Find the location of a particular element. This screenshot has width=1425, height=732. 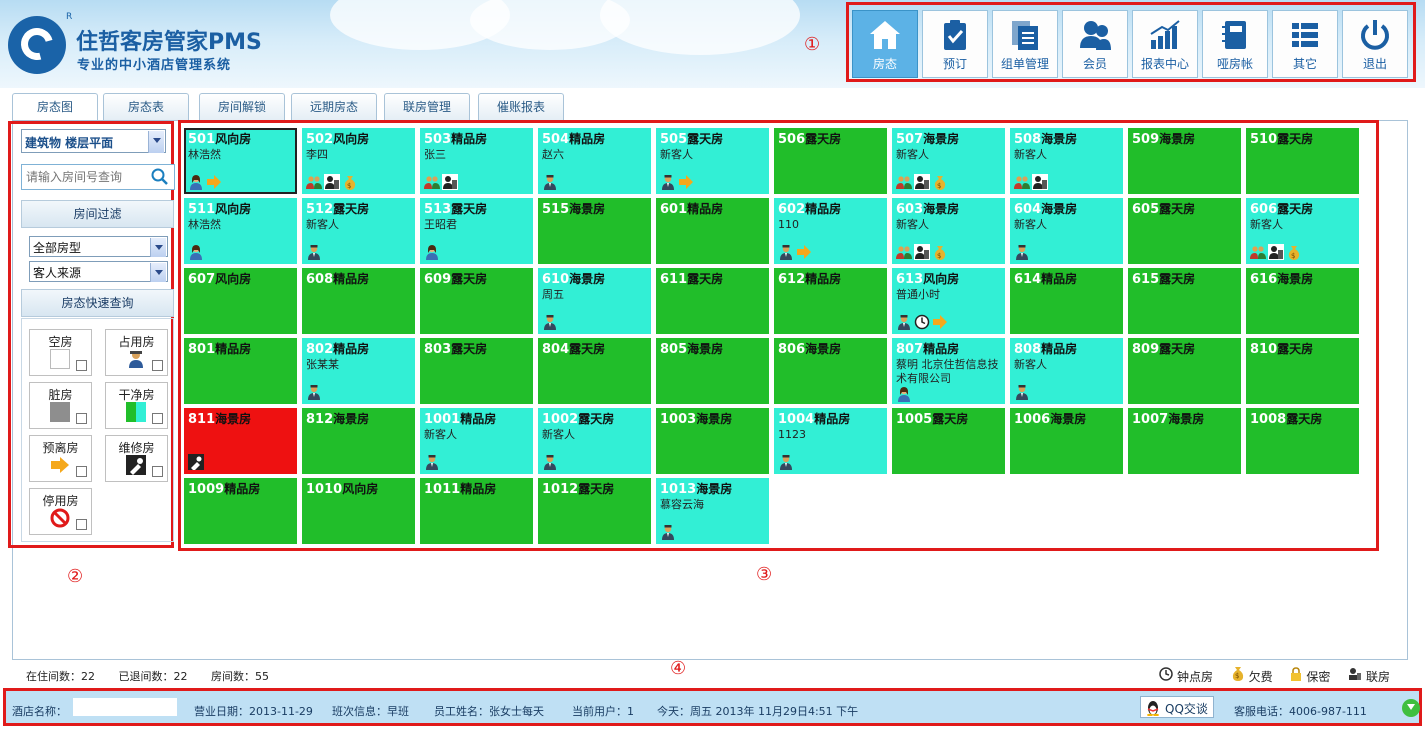

room-tile: 802精品房 张某某 is located at coordinates (358, 371).